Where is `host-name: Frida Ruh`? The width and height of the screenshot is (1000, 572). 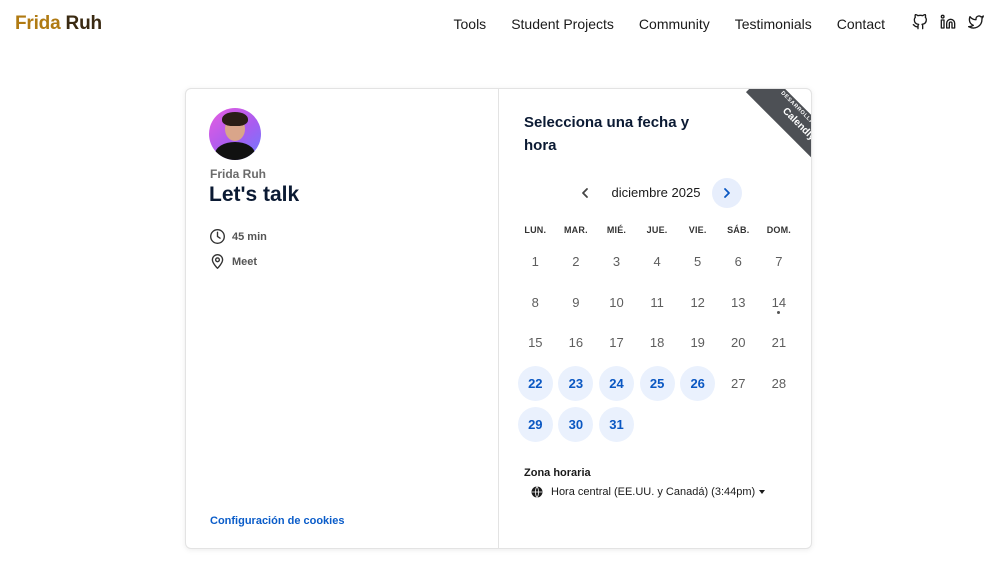 host-name: Frida Ruh is located at coordinates (238, 174).